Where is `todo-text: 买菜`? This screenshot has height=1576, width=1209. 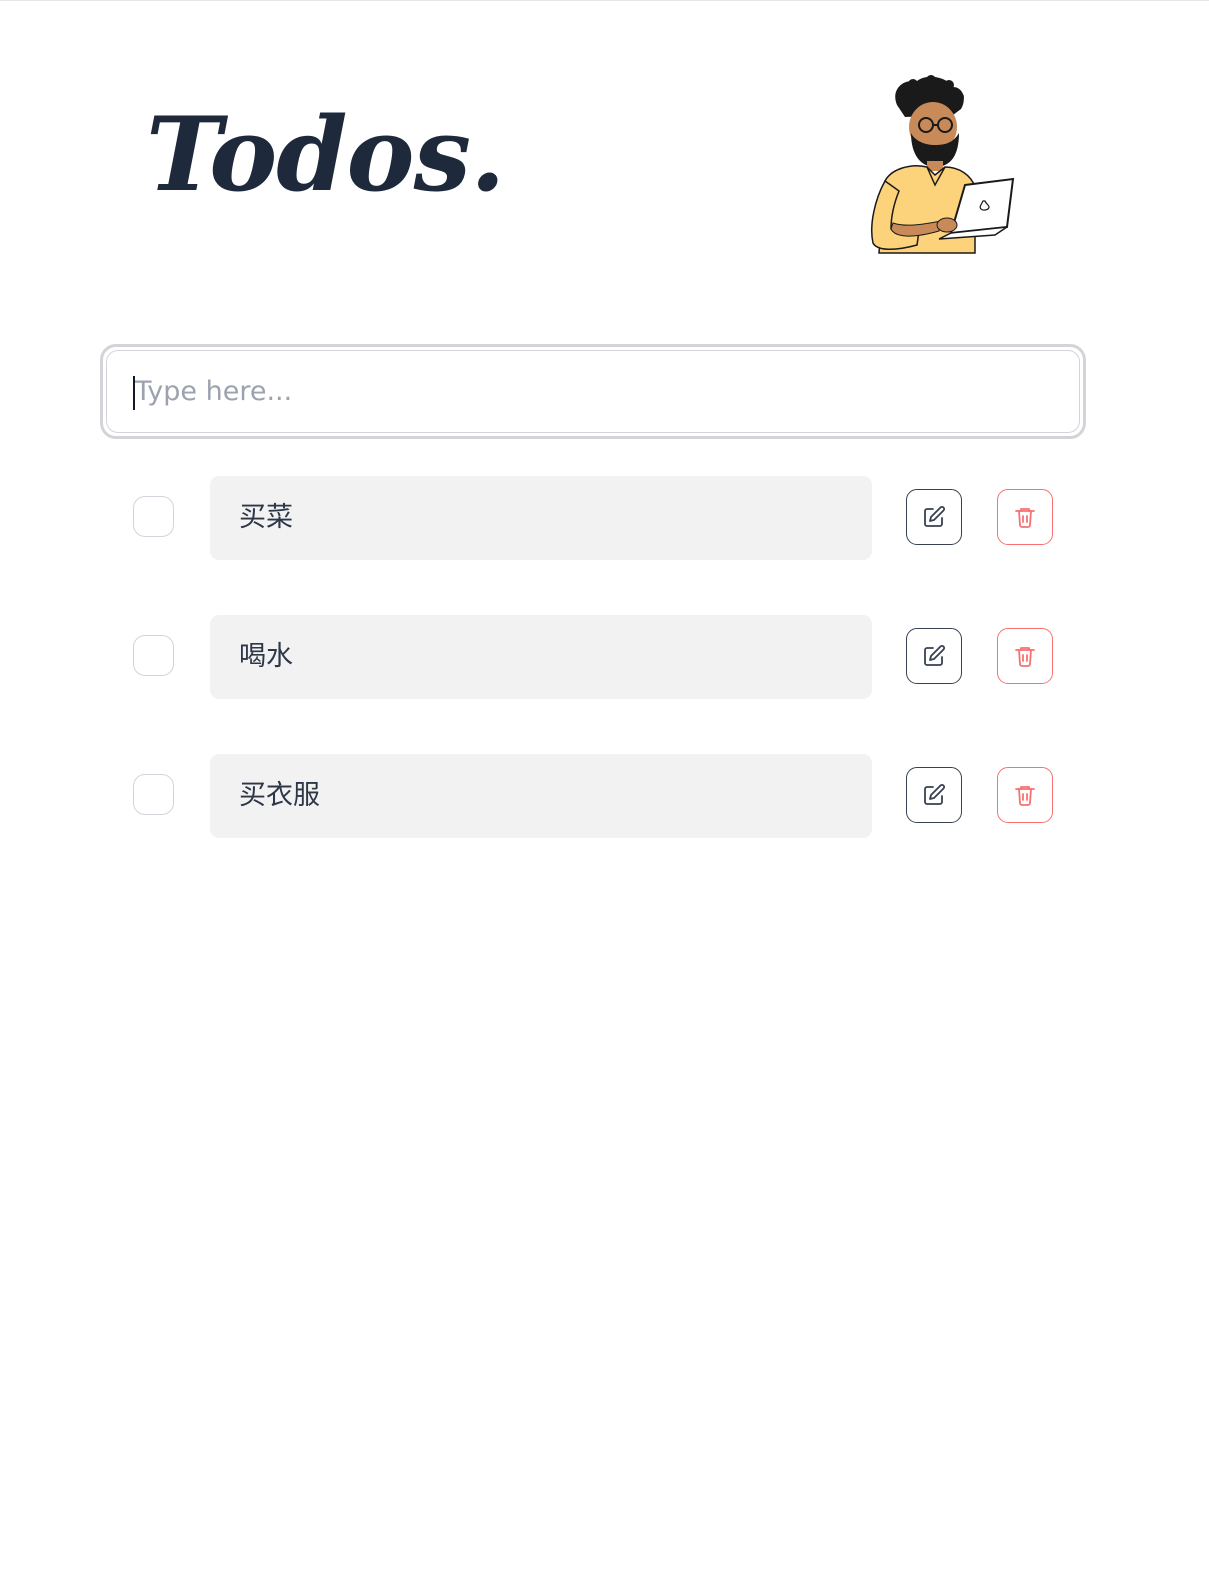
todo-text: 买菜 is located at coordinates (541, 518).